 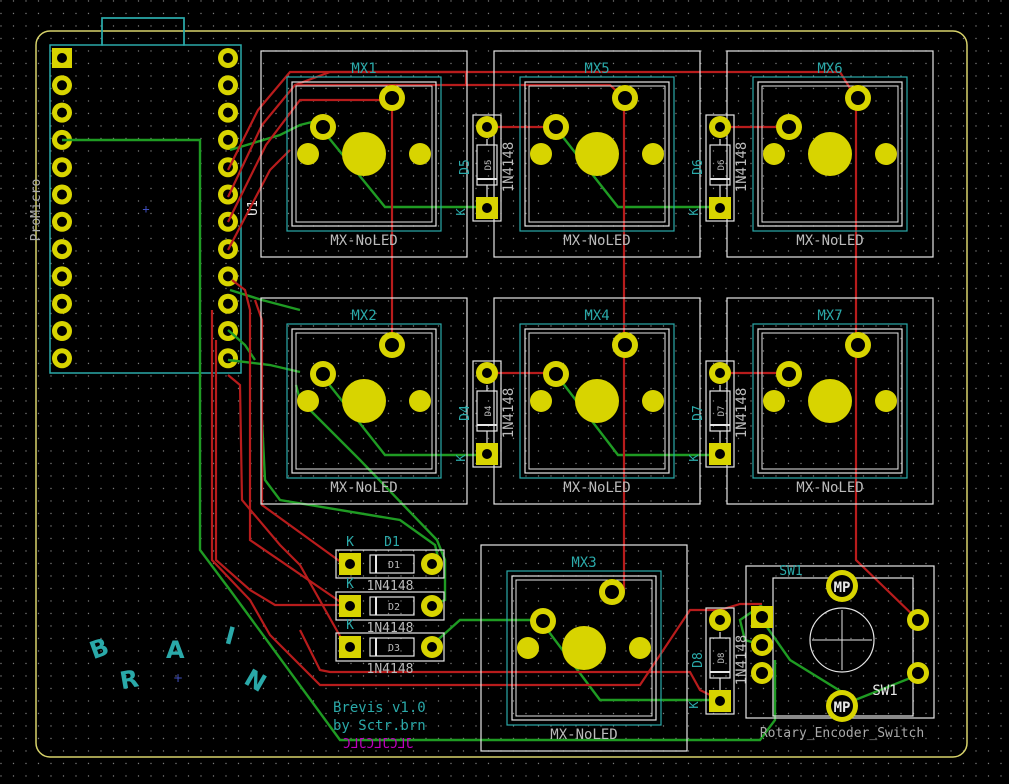 What do you see at coordinates (363, 316) in the screenshot?
I see `switch-ref-label: MX2` at bounding box center [363, 316].